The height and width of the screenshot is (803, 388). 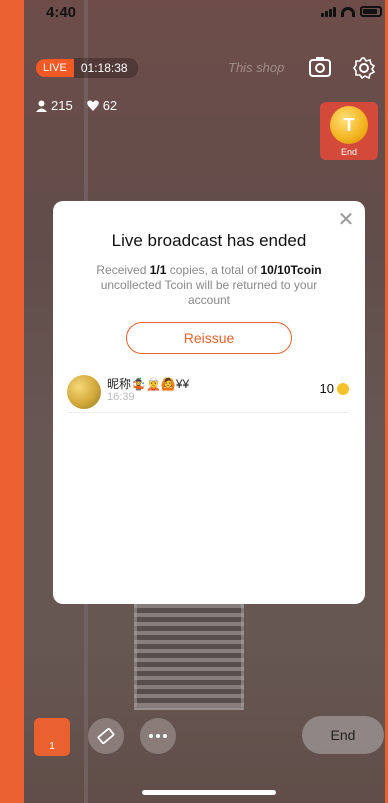 What do you see at coordinates (343, 388) in the screenshot?
I see `coin-icon` at bounding box center [343, 388].